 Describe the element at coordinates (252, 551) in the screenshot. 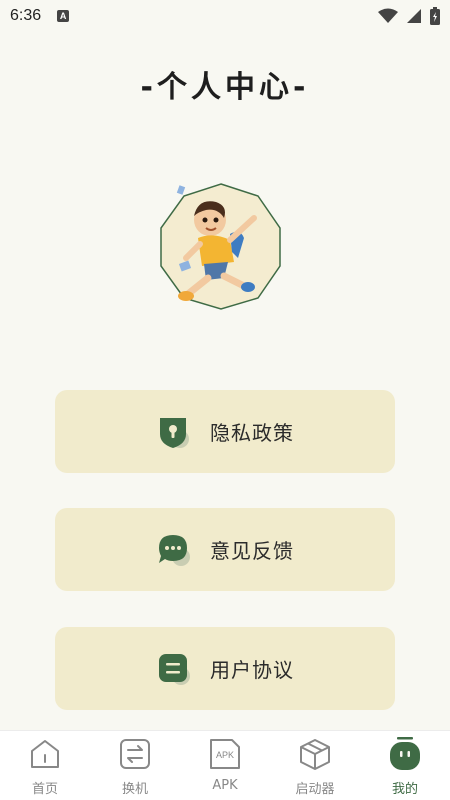

I see `feedback-label: 意见反馈` at that location.